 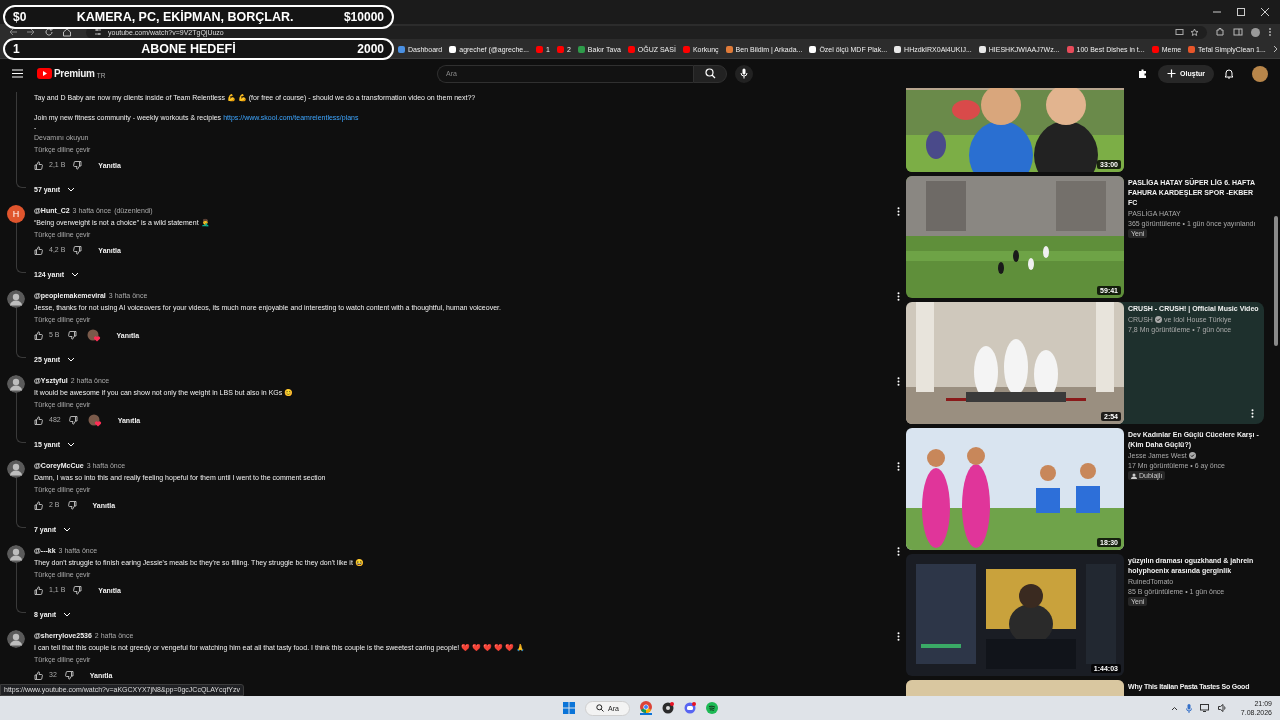 I want to click on play-logo-icon, so click(x=44, y=73).